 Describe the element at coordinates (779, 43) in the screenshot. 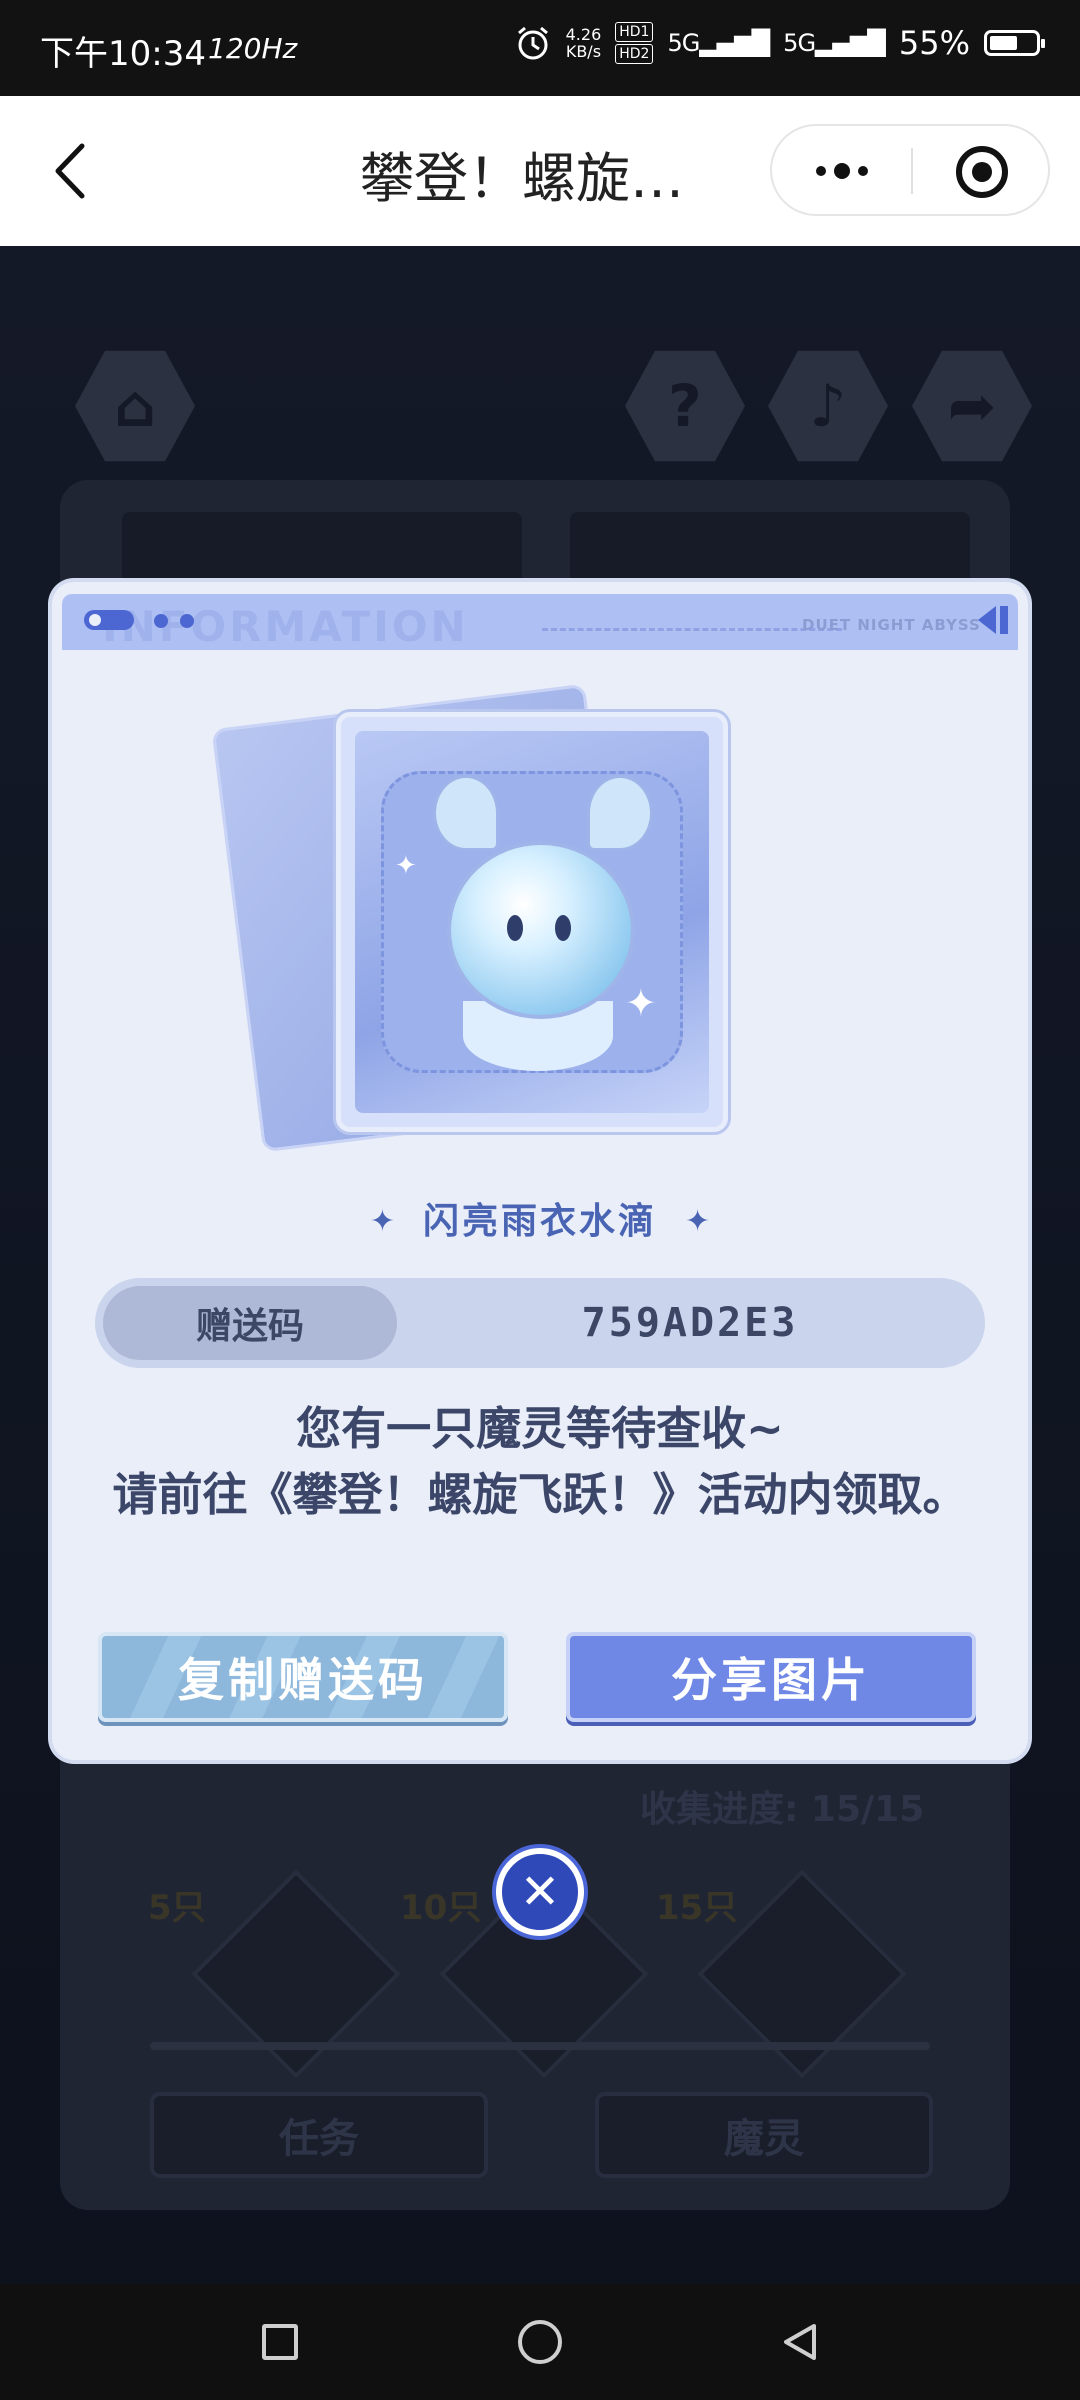

I see `status-icons: 4.26 KB/s HD1 HD2 5G▂▄▆█ 5G▂▄▆█ 55%` at that location.